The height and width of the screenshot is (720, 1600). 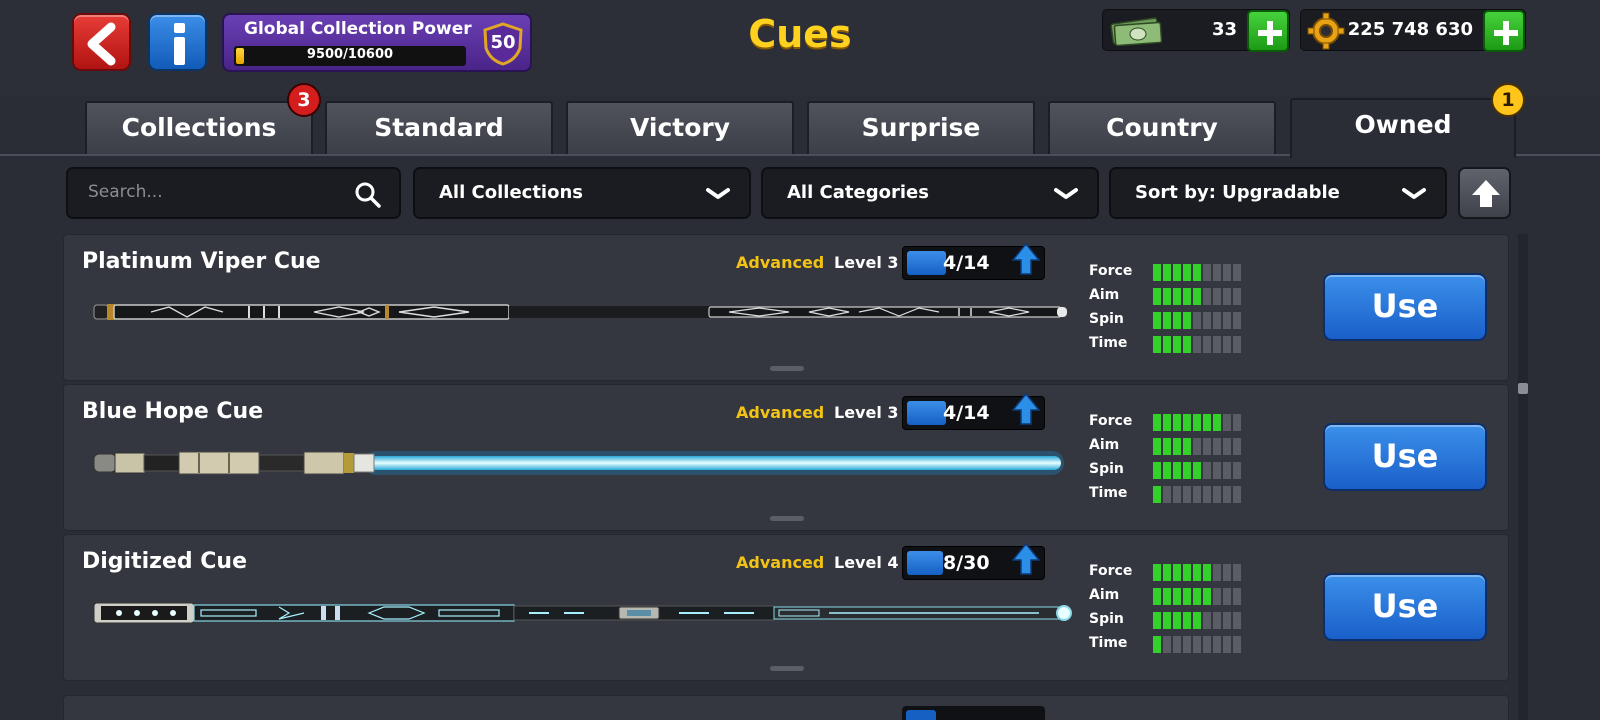 I want to click on info-button, so click(x=177, y=42).